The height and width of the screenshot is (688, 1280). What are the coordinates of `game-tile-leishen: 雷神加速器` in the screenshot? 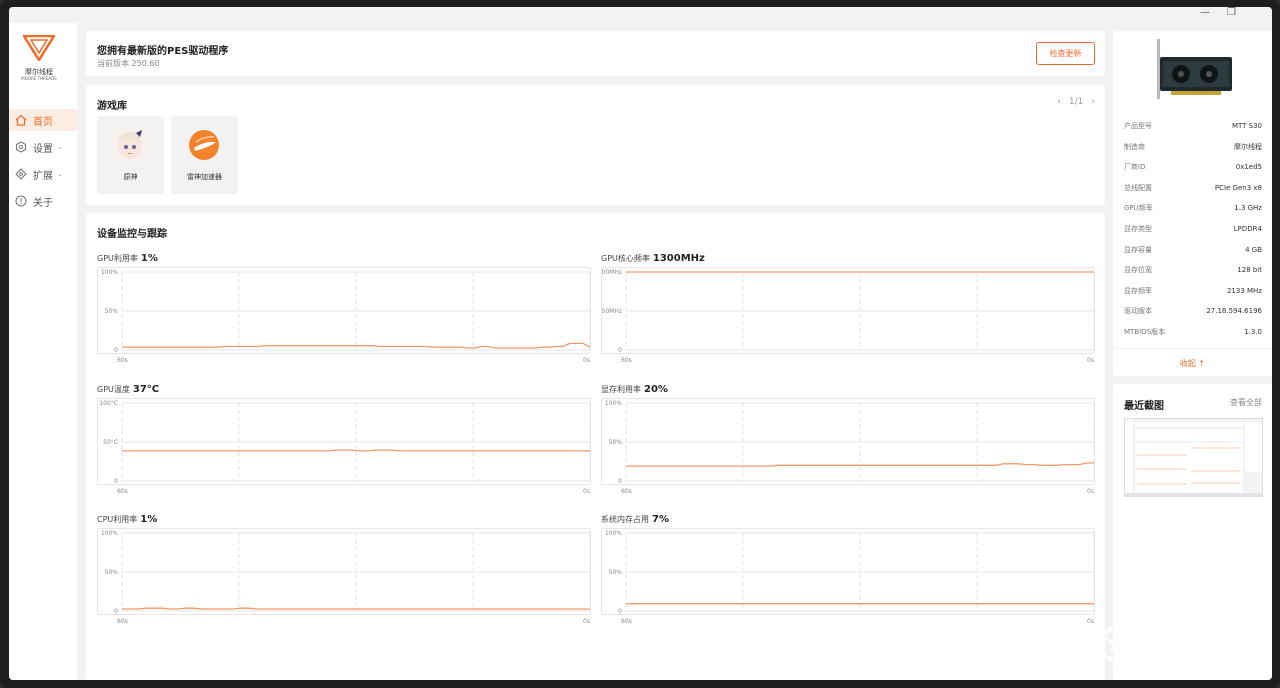 It's located at (204, 155).